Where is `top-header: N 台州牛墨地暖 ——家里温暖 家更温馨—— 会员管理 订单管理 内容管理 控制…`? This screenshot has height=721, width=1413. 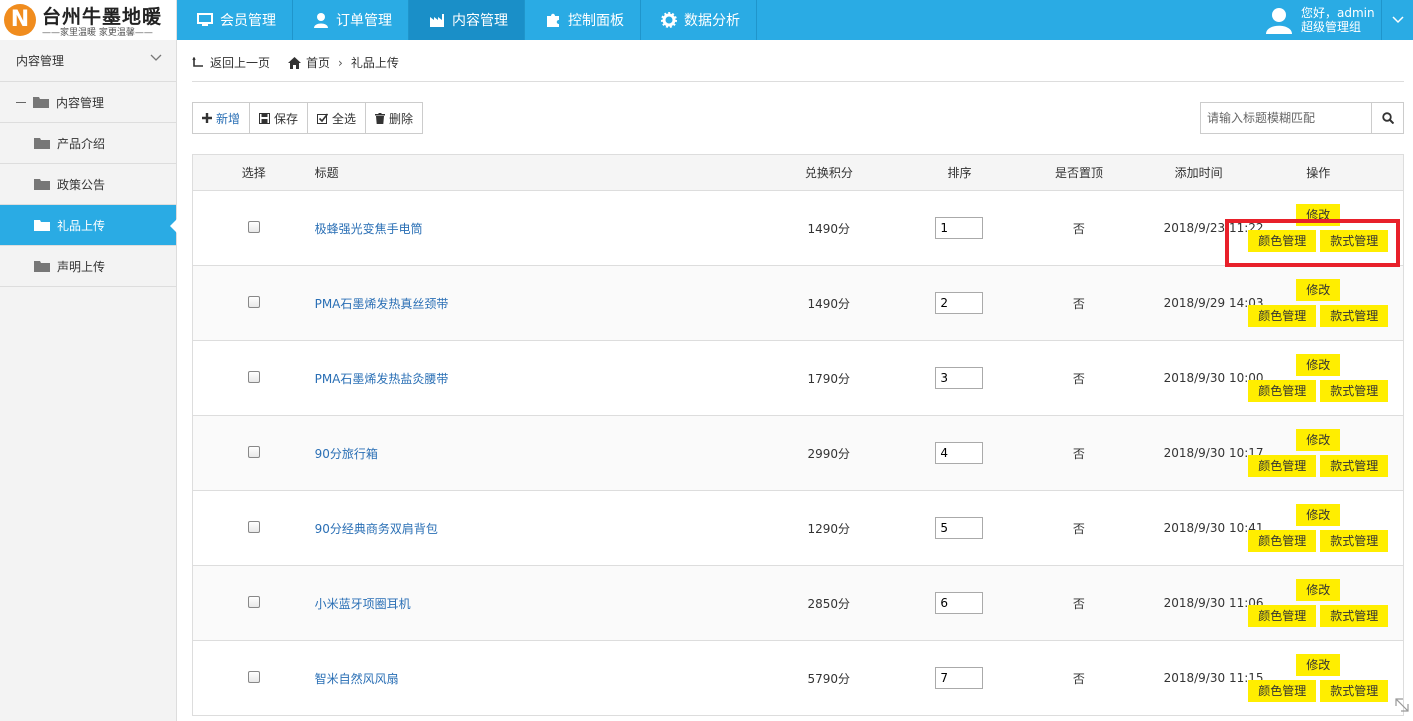
top-header: N 台州牛墨地暖 ——家里温暖 家更温馨—— 会员管理 订单管理 内容管理 控制… is located at coordinates (706, 20).